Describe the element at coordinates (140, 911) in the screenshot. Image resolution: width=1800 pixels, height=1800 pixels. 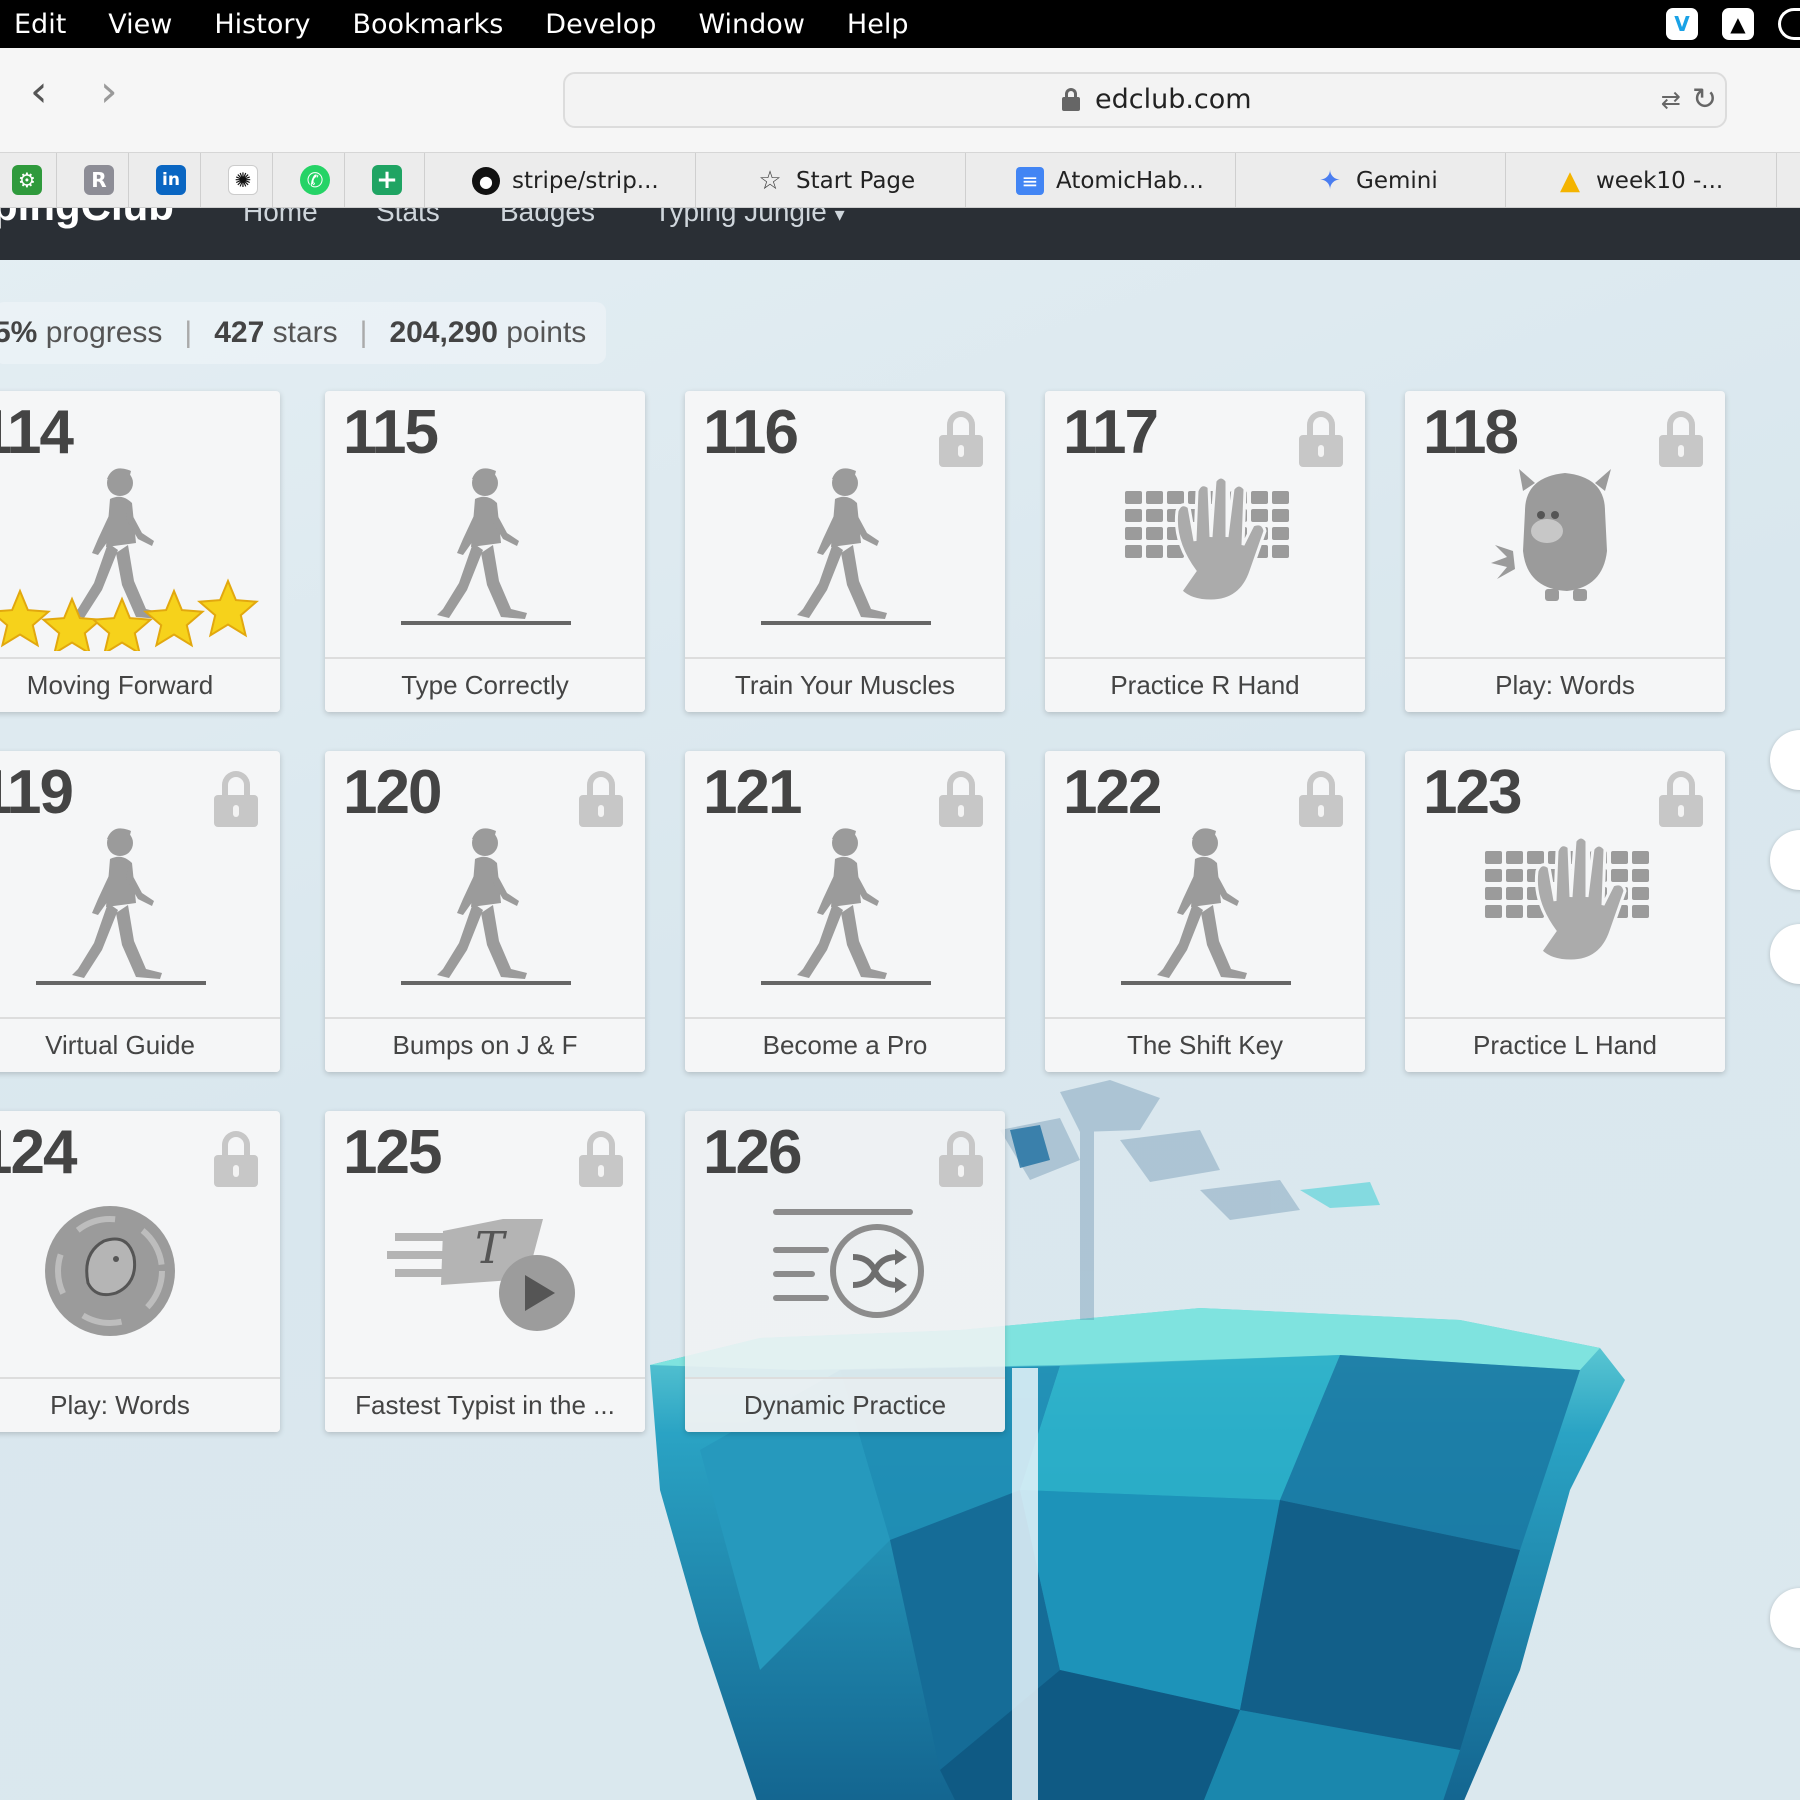
I see `lesson-card: 119 Virtual Guide` at that location.